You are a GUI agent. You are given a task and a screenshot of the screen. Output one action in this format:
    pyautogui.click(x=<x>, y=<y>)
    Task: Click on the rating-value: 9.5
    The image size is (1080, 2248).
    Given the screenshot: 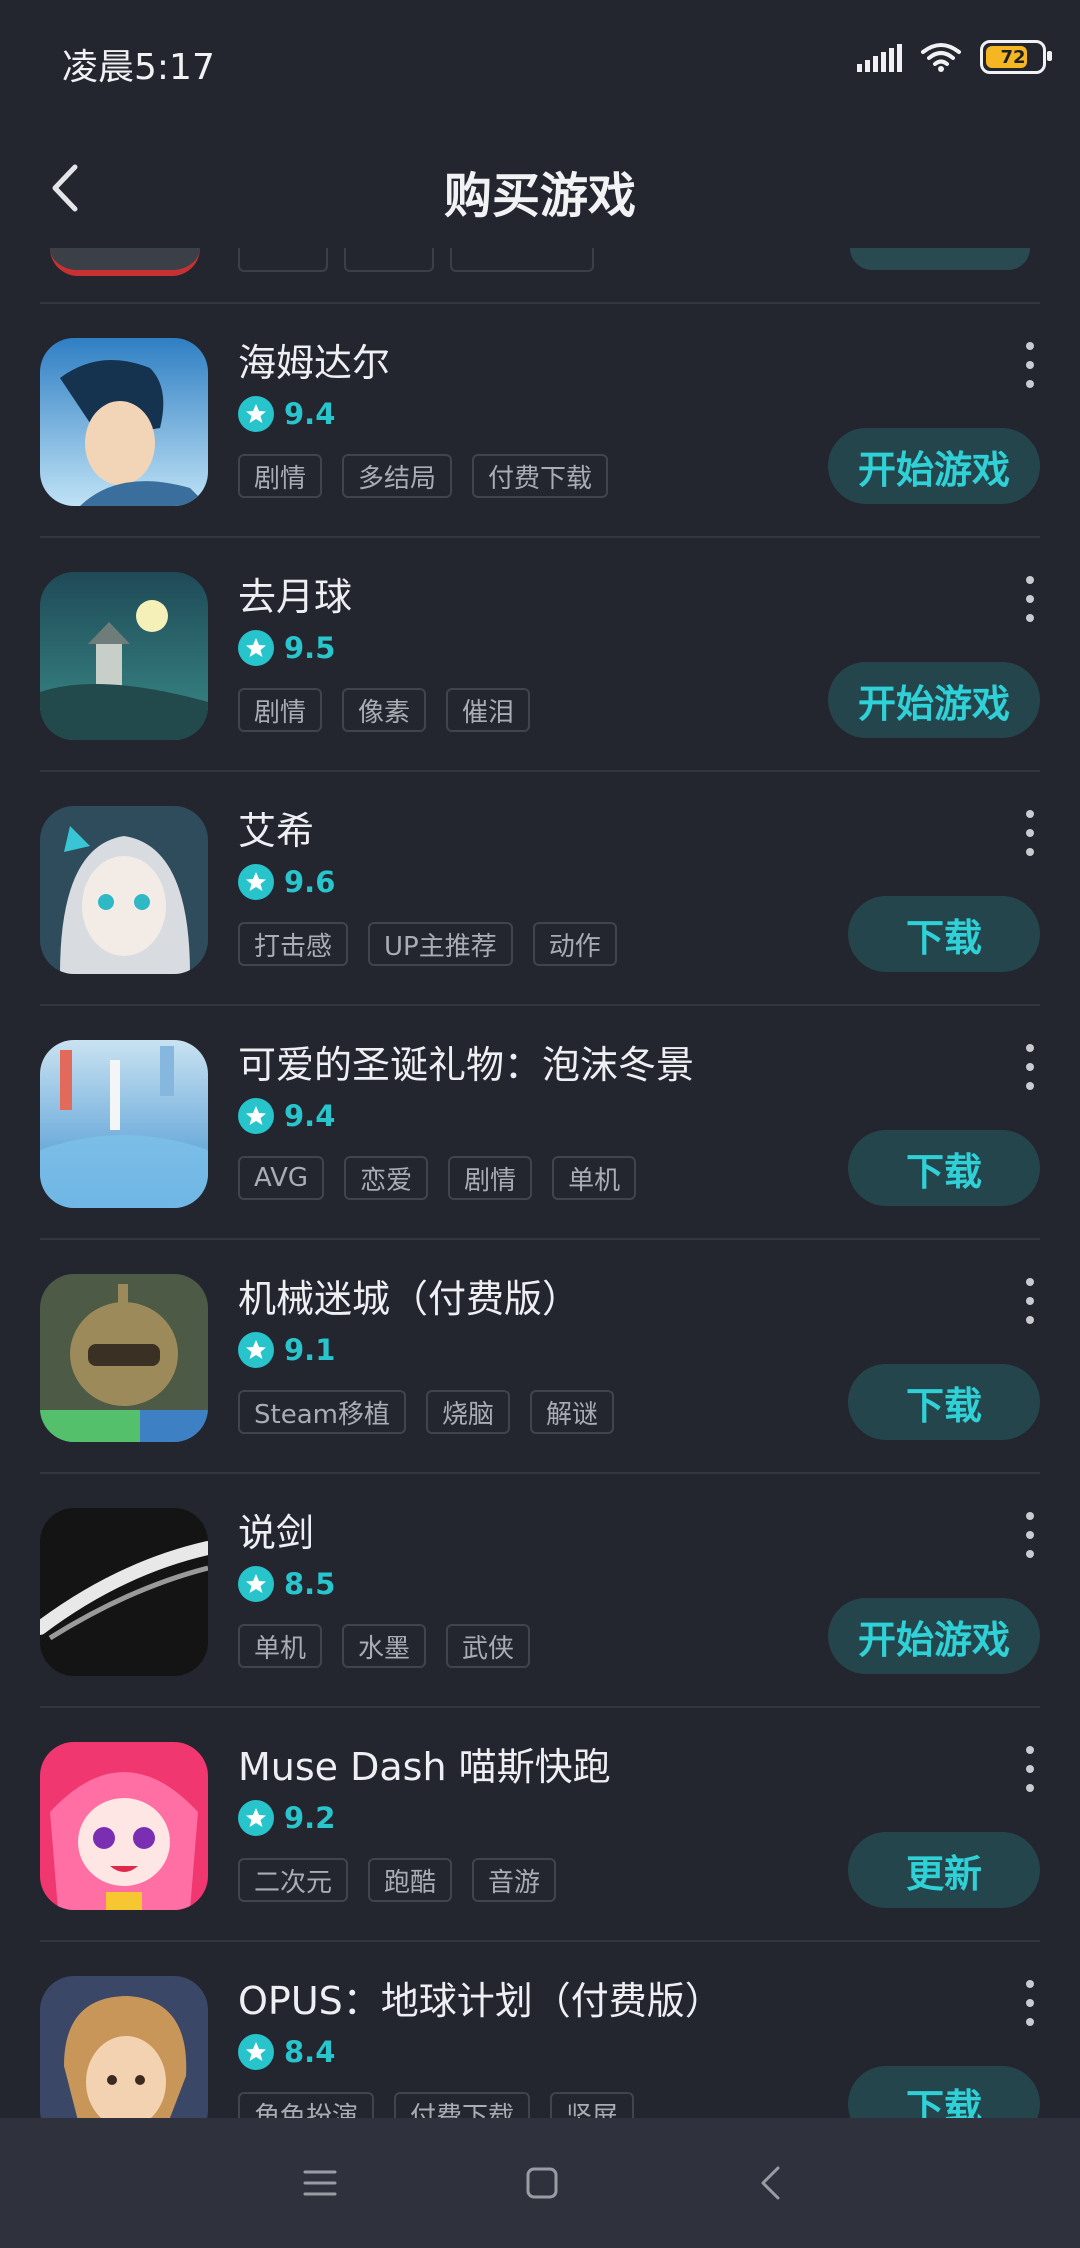 What is the action you would take?
    pyautogui.click(x=310, y=648)
    